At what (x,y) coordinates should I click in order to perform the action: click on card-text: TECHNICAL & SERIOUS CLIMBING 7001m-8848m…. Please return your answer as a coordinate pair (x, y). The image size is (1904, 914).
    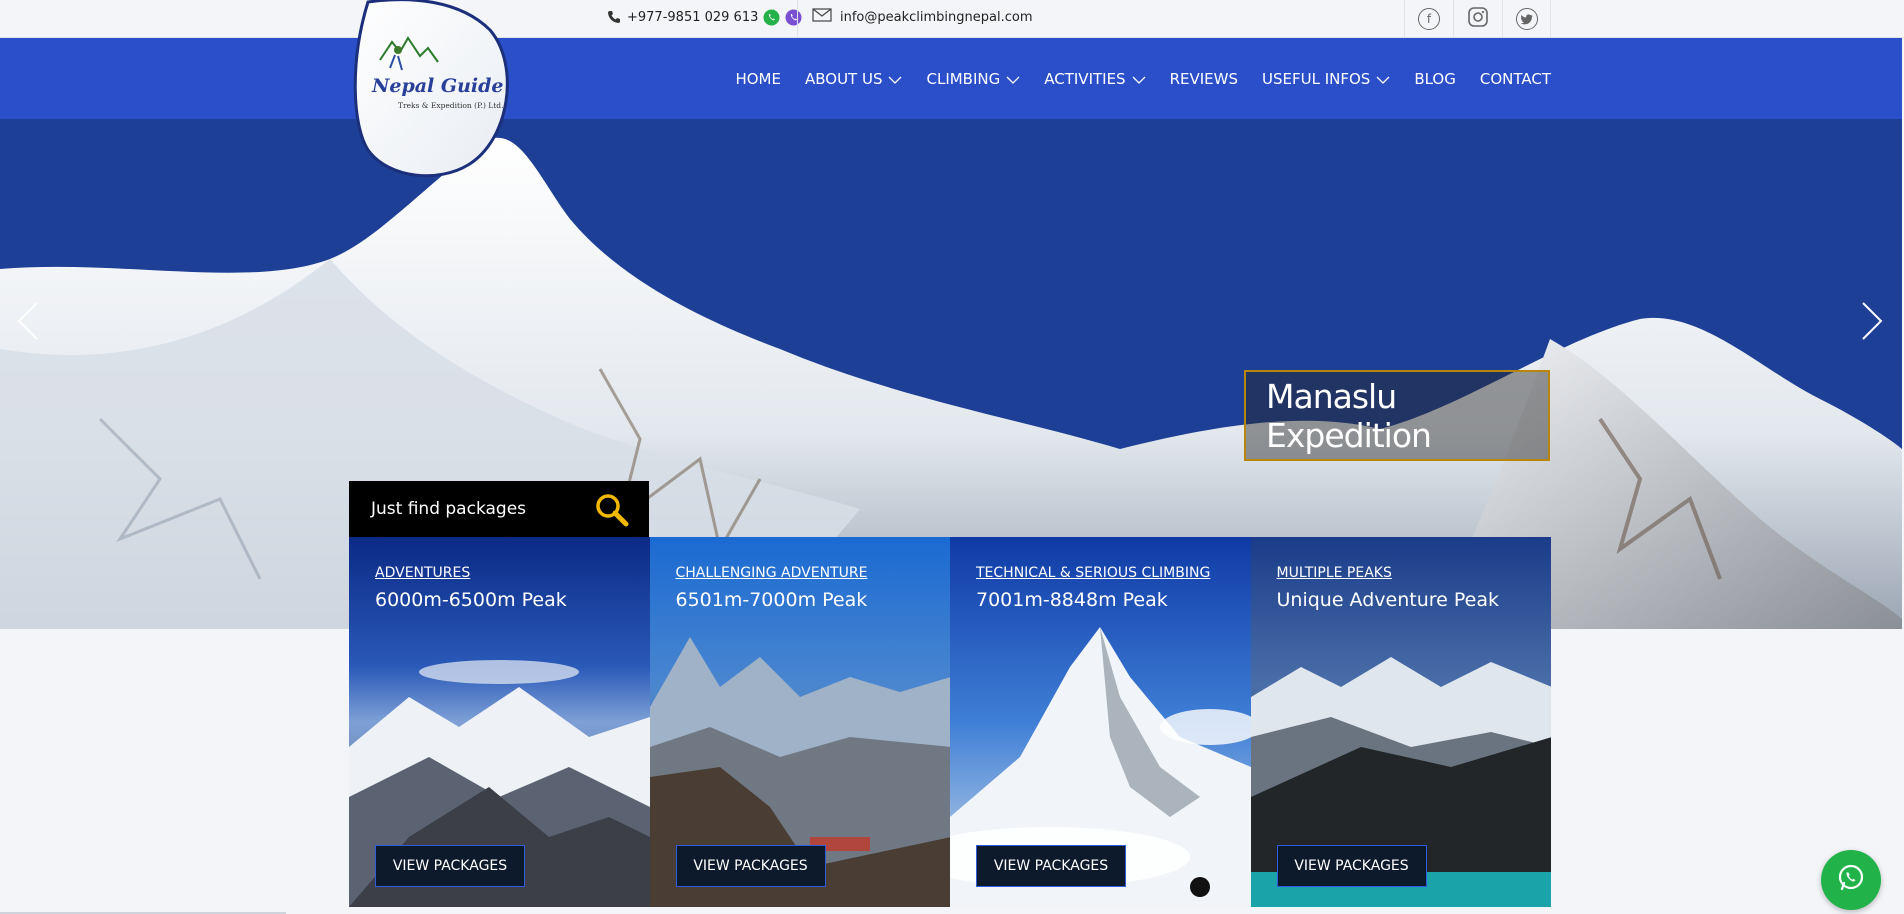
    Looking at the image, I should click on (1093, 588).